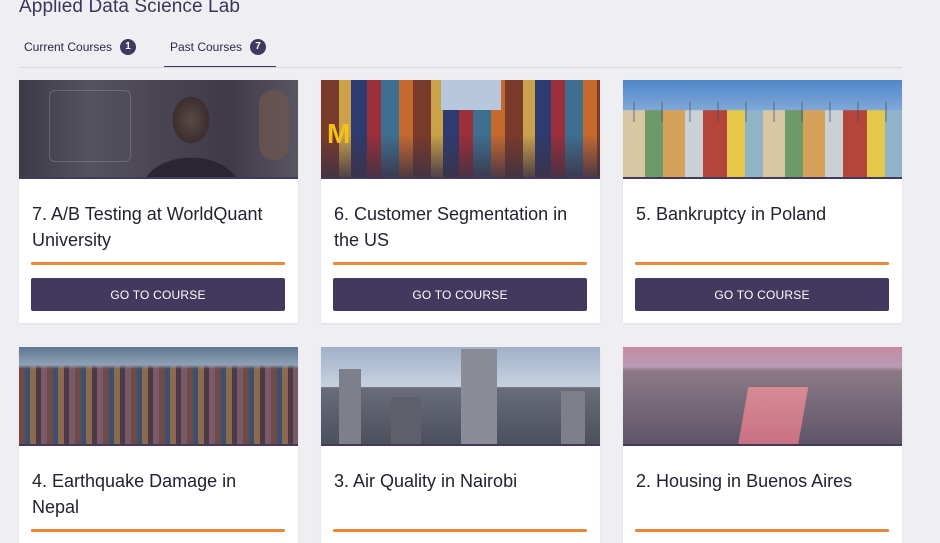  I want to click on course-tabs: Current Courses 1 Past Courses 7, so click(460, 47).